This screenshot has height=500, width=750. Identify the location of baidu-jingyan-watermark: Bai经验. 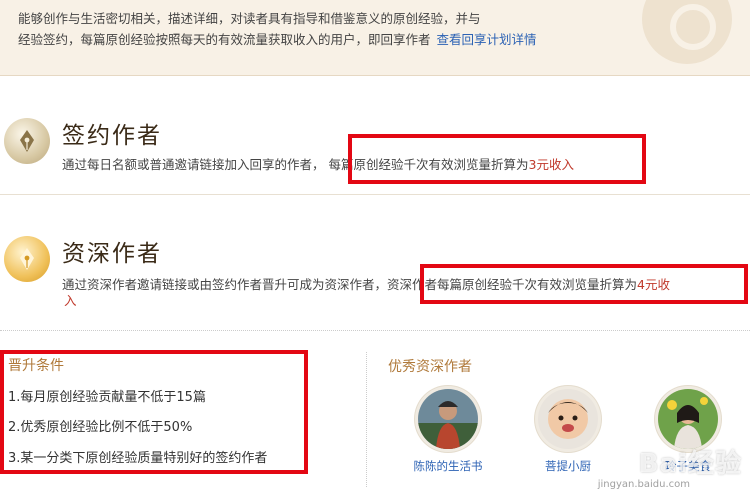
(690, 464).